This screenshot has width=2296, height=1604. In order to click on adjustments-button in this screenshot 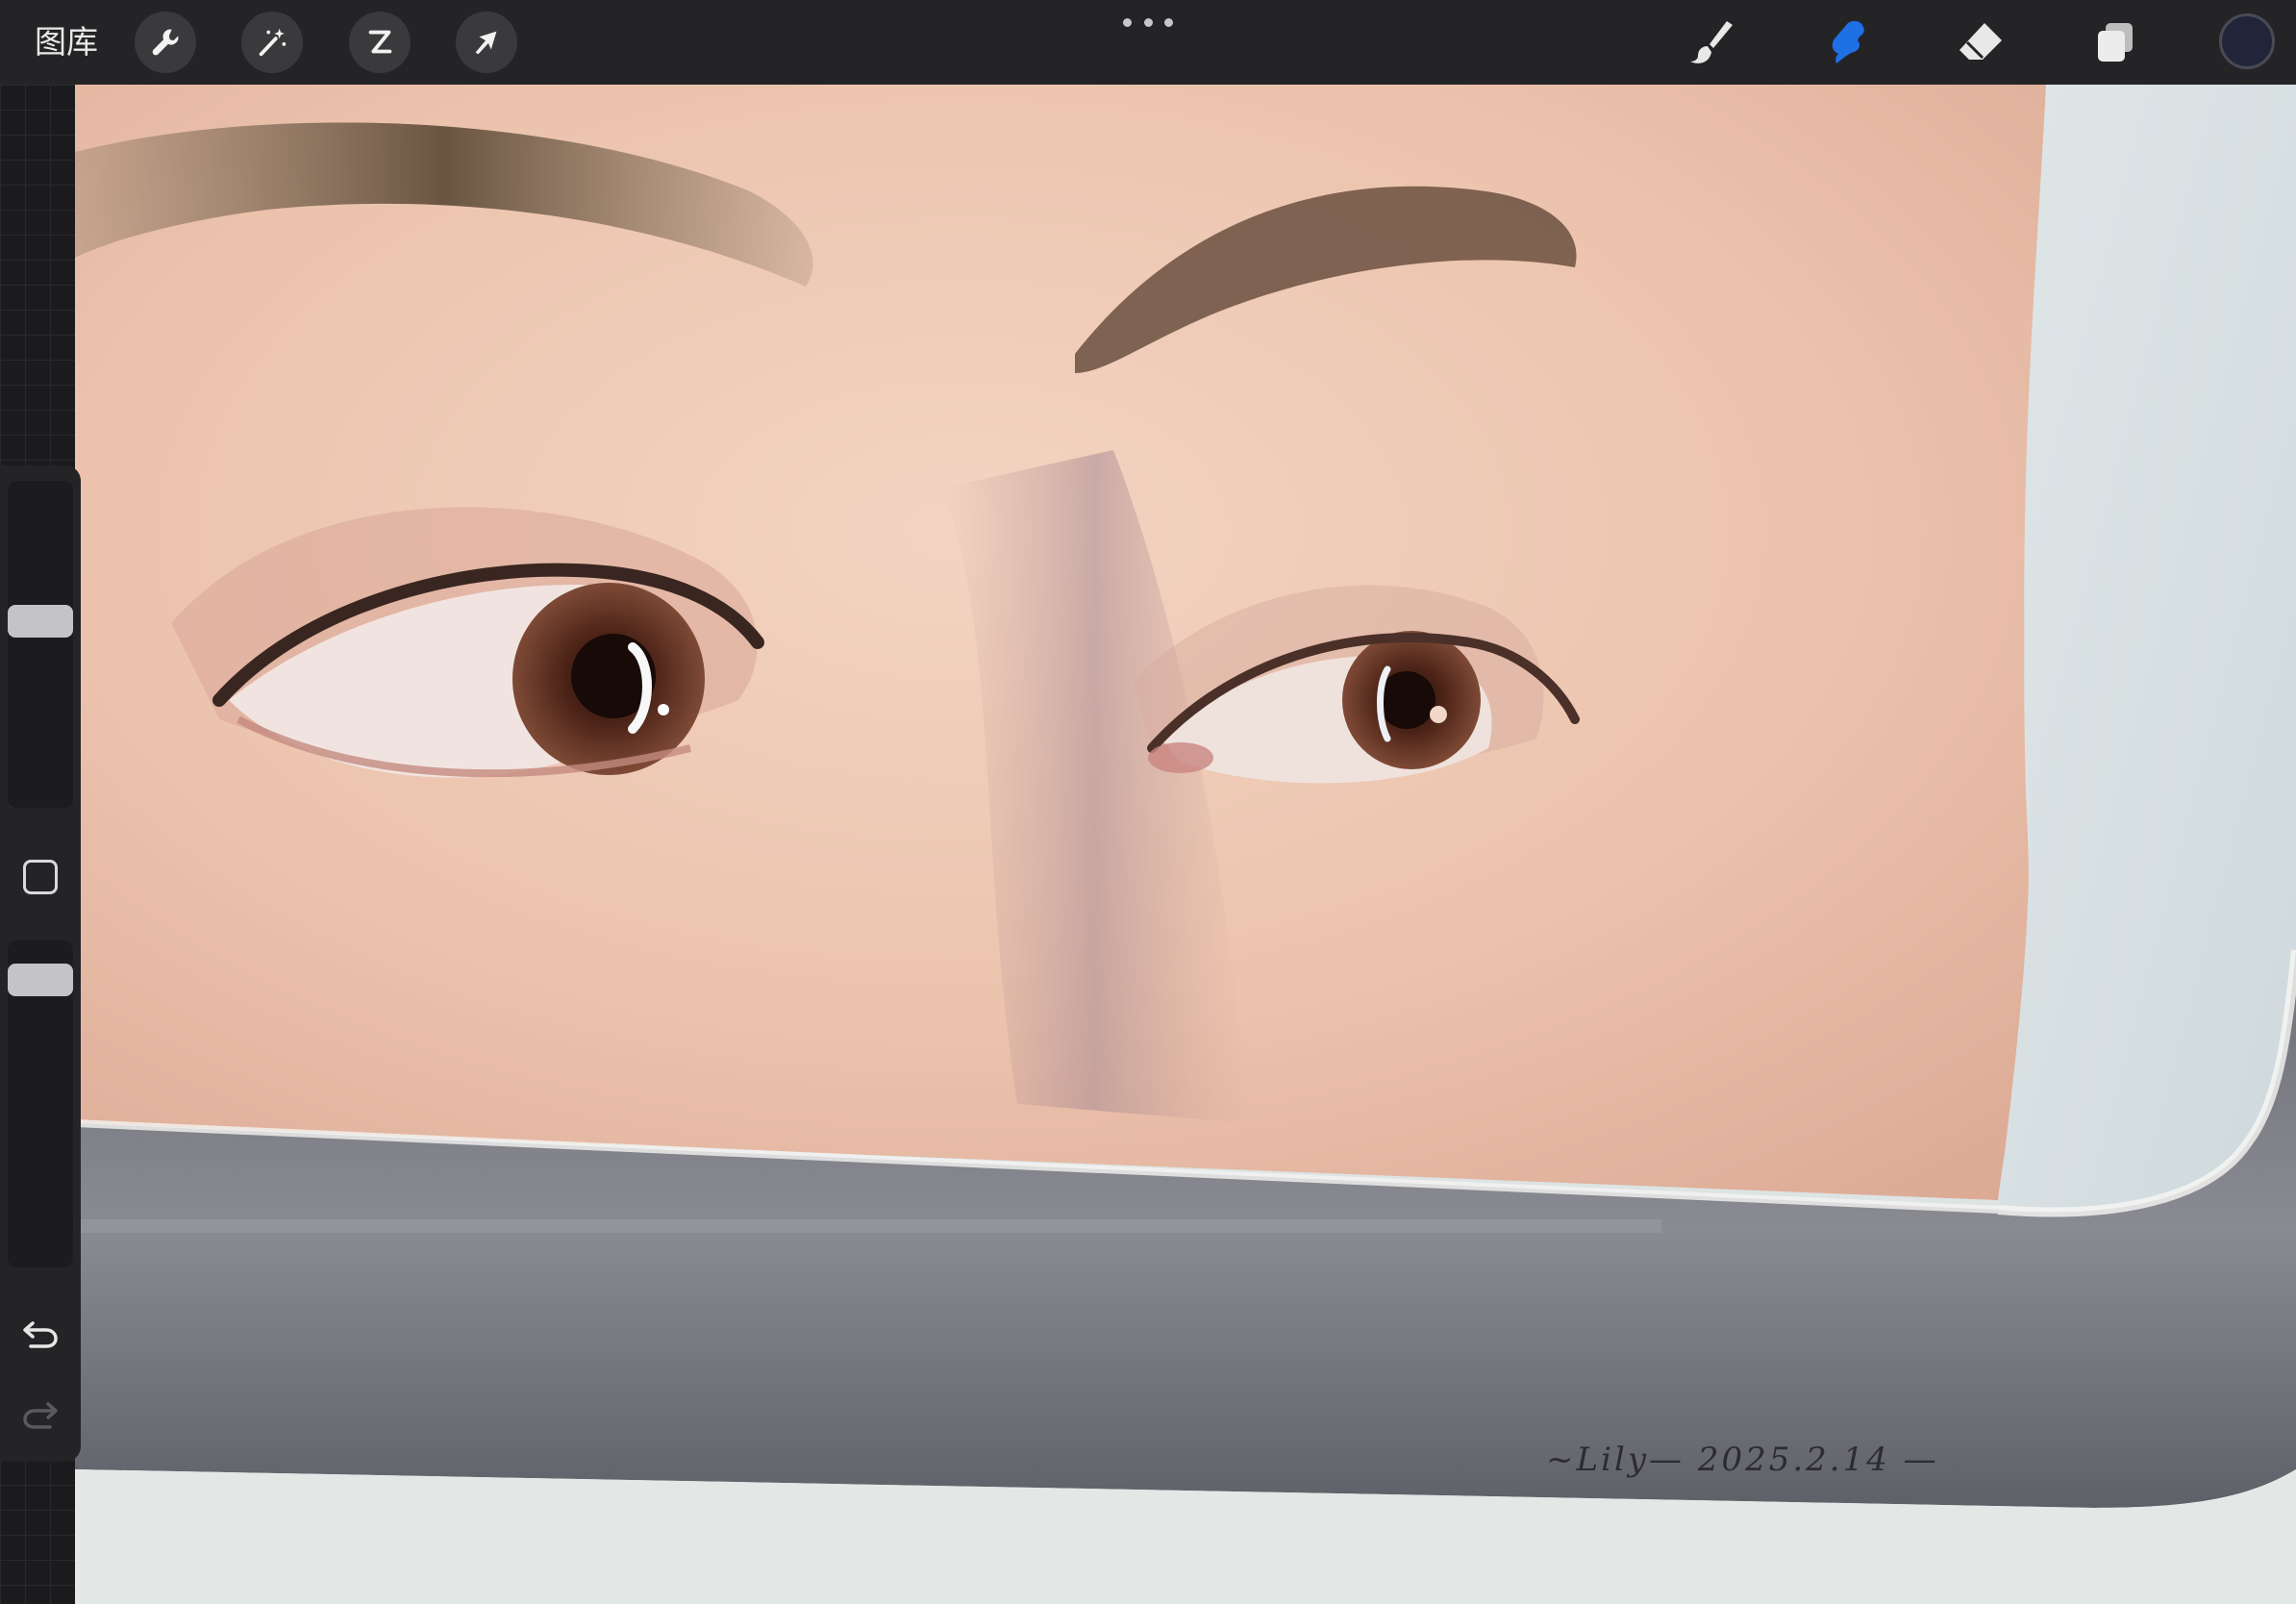, I will do `click(272, 42)`.